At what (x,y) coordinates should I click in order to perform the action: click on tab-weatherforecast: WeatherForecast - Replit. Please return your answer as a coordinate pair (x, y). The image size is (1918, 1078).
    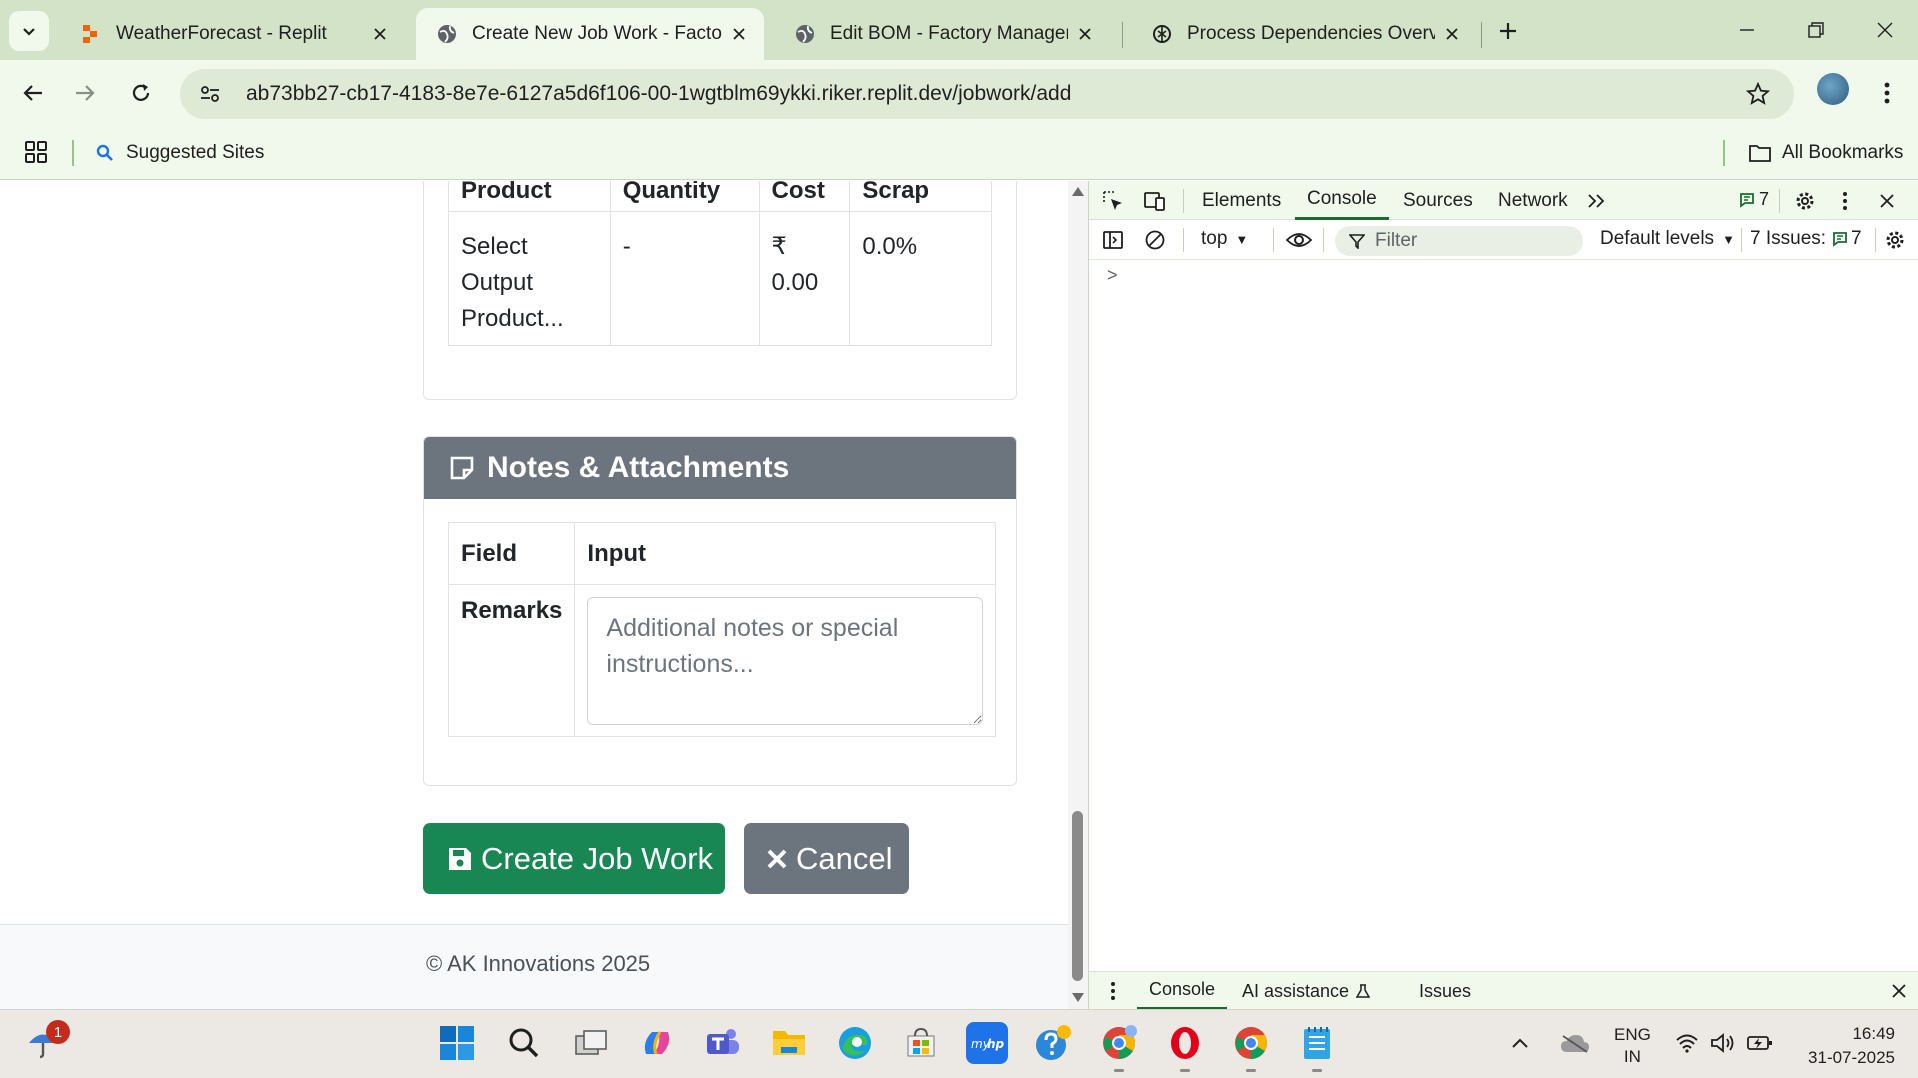
    Looking at the image, I should click on (232, 34).